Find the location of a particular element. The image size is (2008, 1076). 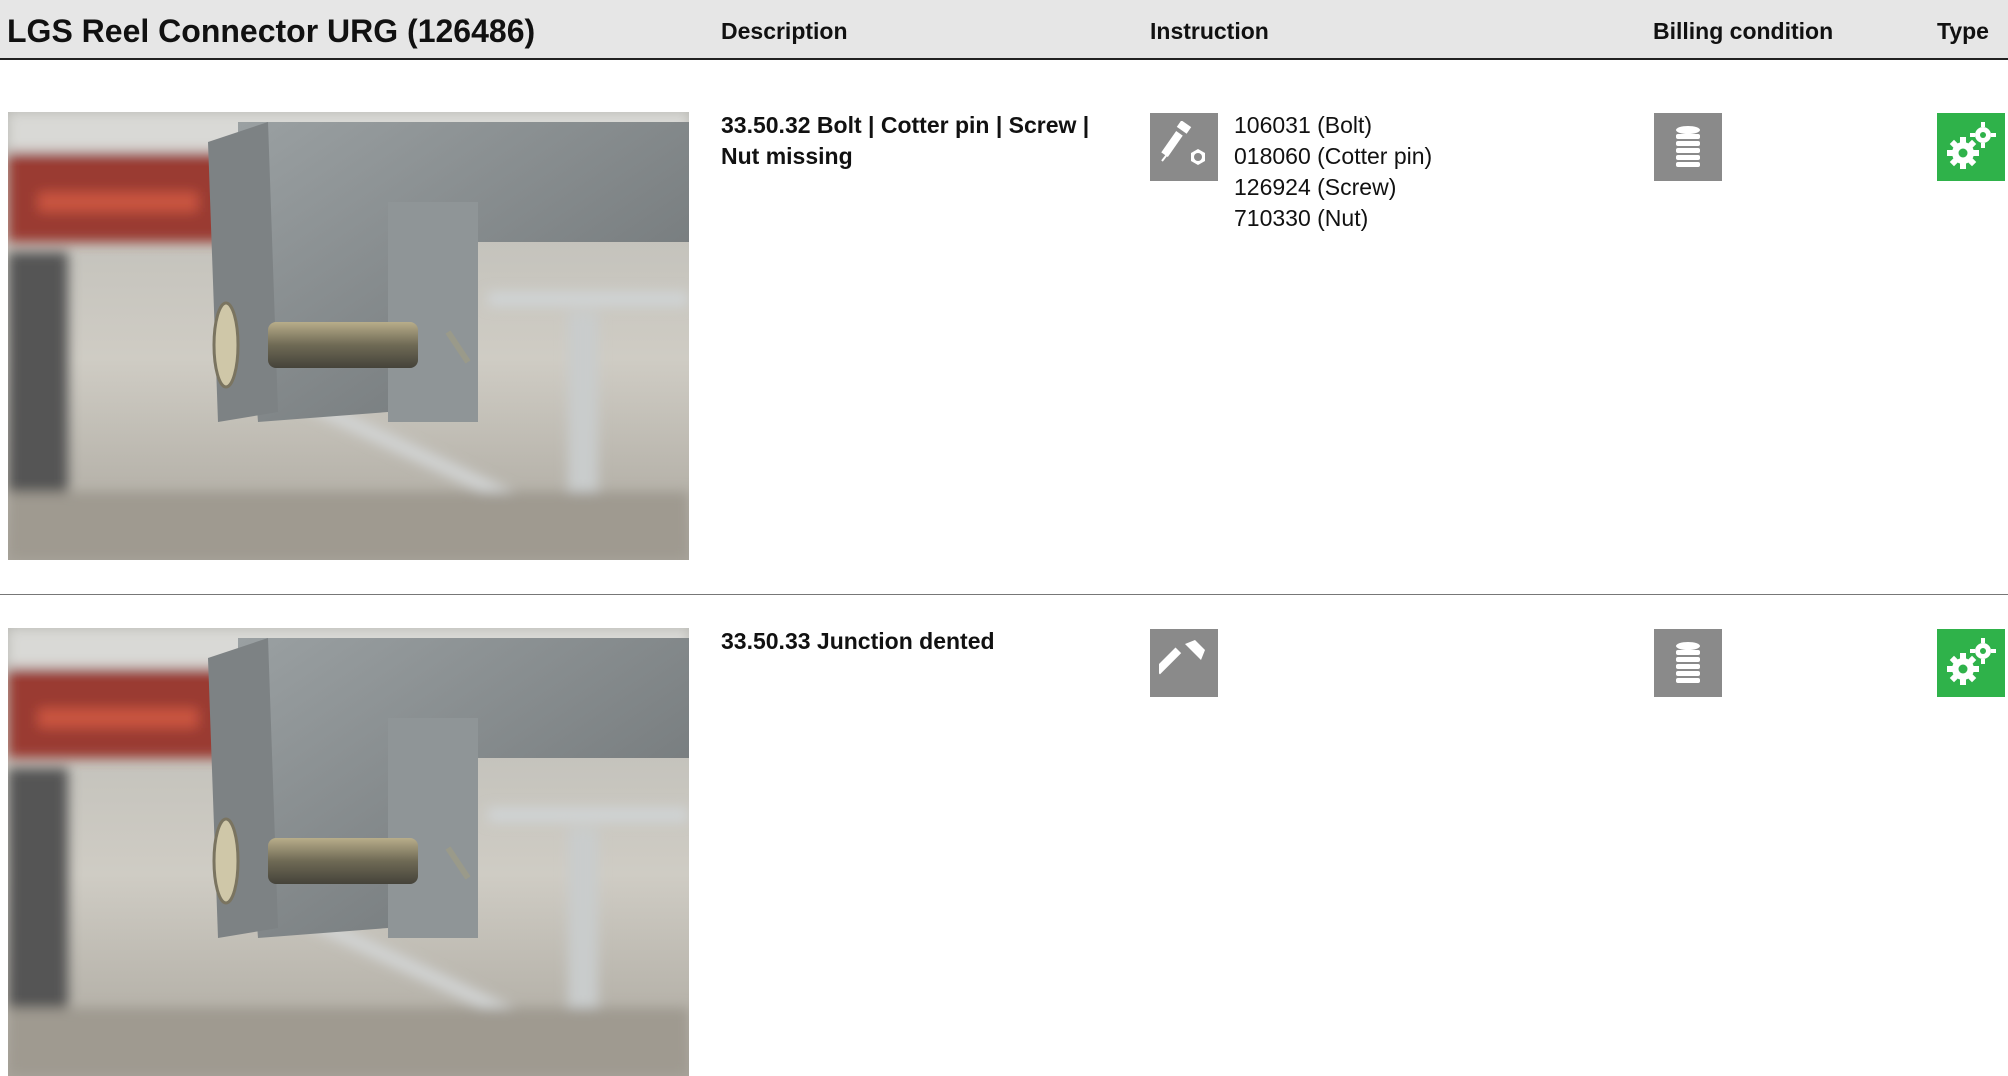

hammer-icon is located at coordinates (1184, 663).